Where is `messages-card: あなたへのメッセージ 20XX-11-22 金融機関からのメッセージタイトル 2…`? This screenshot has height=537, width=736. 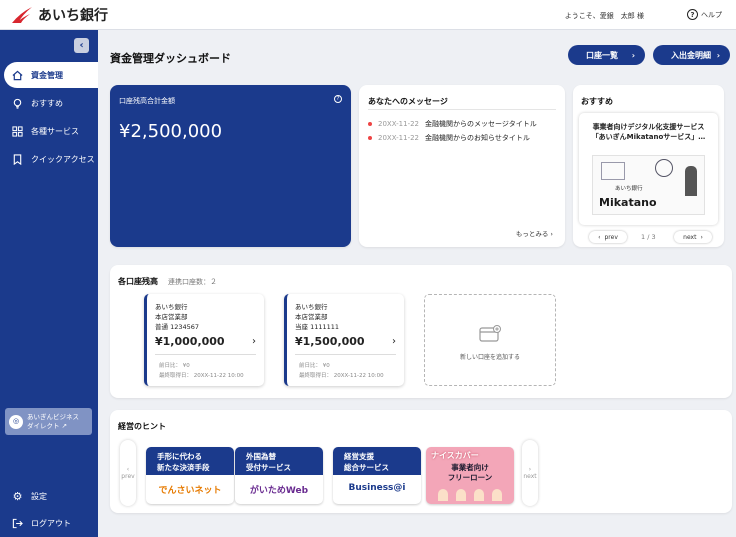 messages-card: あなたへのメッセージ 20XX-11-22 金融機関からのメッセージタイトル 2… is located at coordinates (462, 166).